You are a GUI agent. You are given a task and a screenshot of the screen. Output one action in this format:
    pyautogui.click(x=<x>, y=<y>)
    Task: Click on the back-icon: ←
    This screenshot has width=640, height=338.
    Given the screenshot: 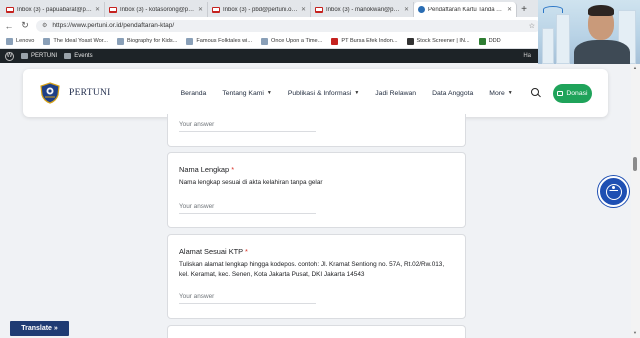 What is the action you would take?
    pyautogui.click(x=9, y=26)
    